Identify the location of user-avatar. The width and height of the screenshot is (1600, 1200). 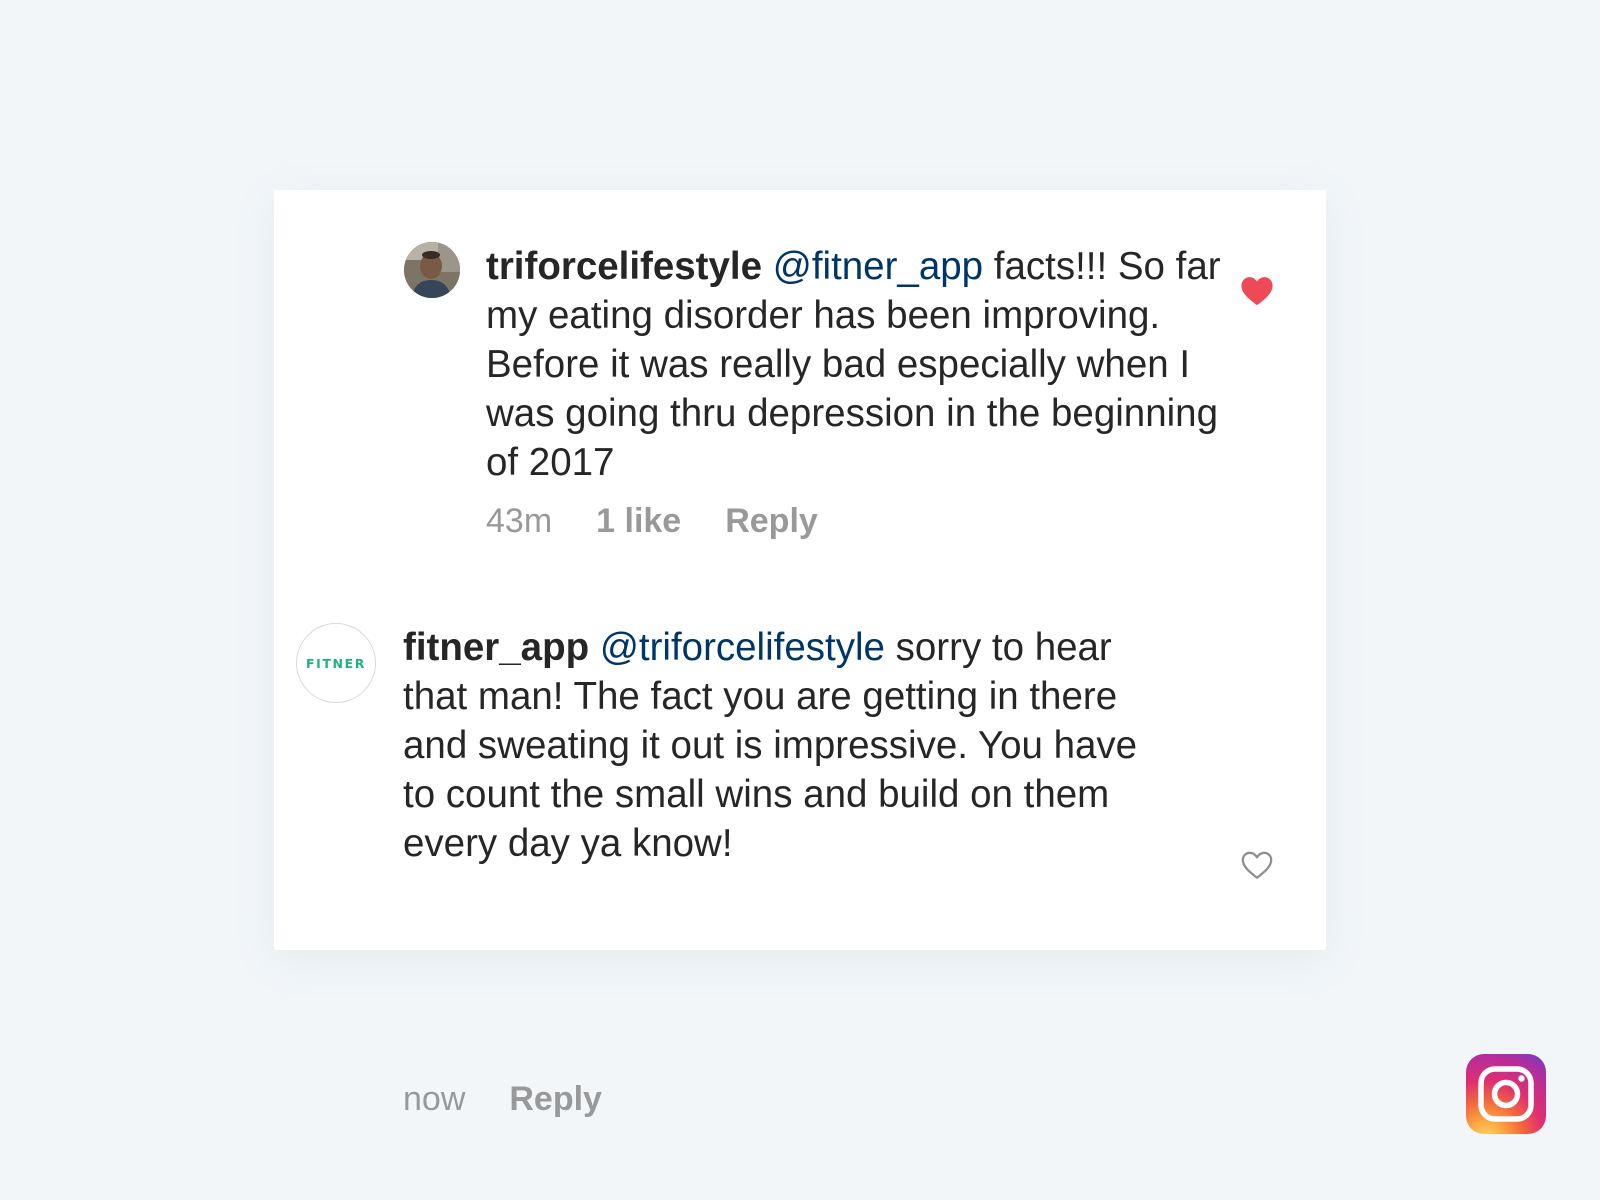
(432, 270).